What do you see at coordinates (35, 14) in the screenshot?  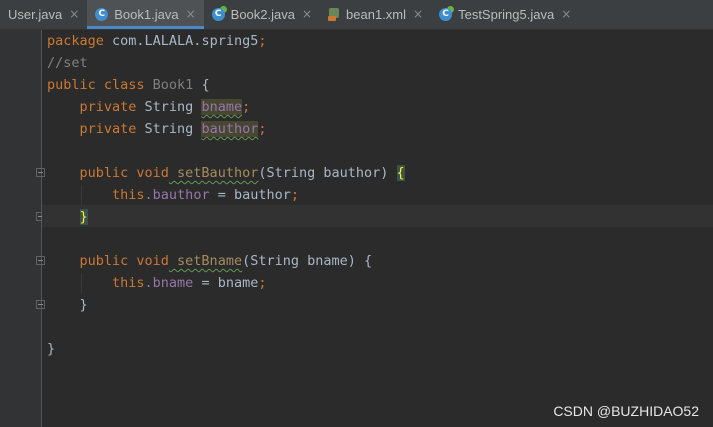 I see `tab-label: User.java` at bounding box center [35, 14].